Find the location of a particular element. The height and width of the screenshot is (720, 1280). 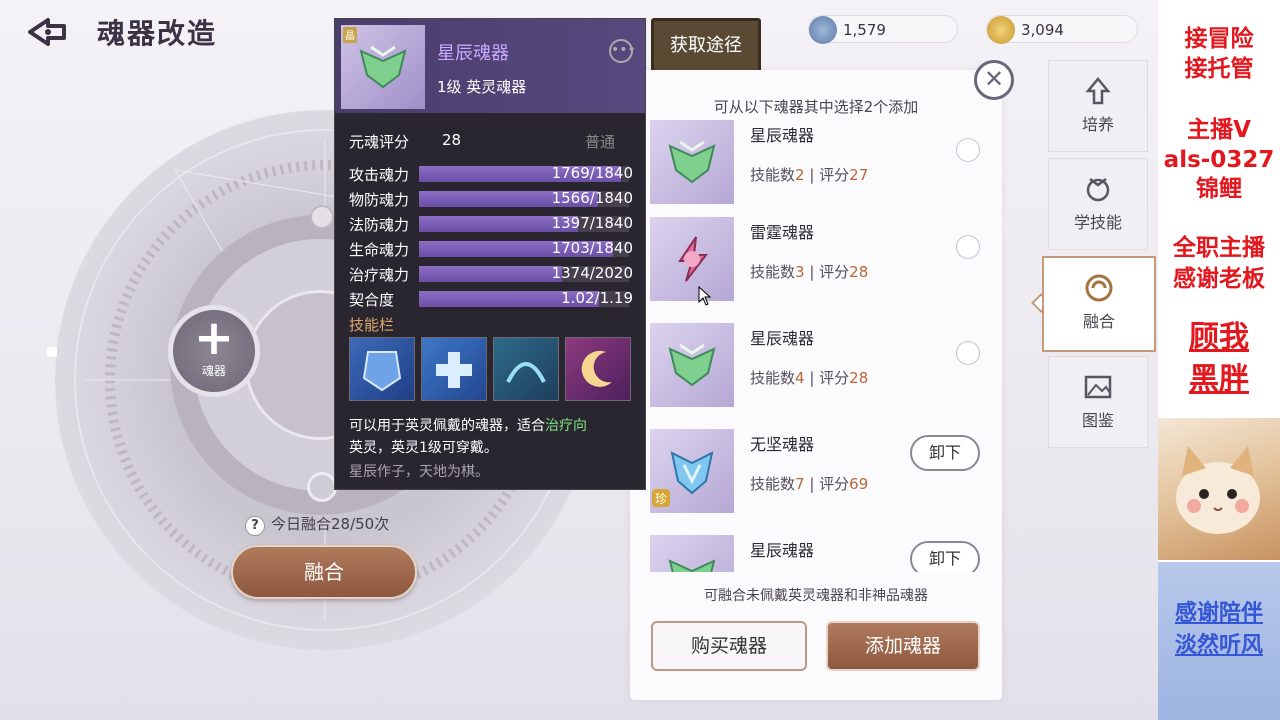

item-meta: 技能数4 | 评分28 is located at coordinates (809, 378).